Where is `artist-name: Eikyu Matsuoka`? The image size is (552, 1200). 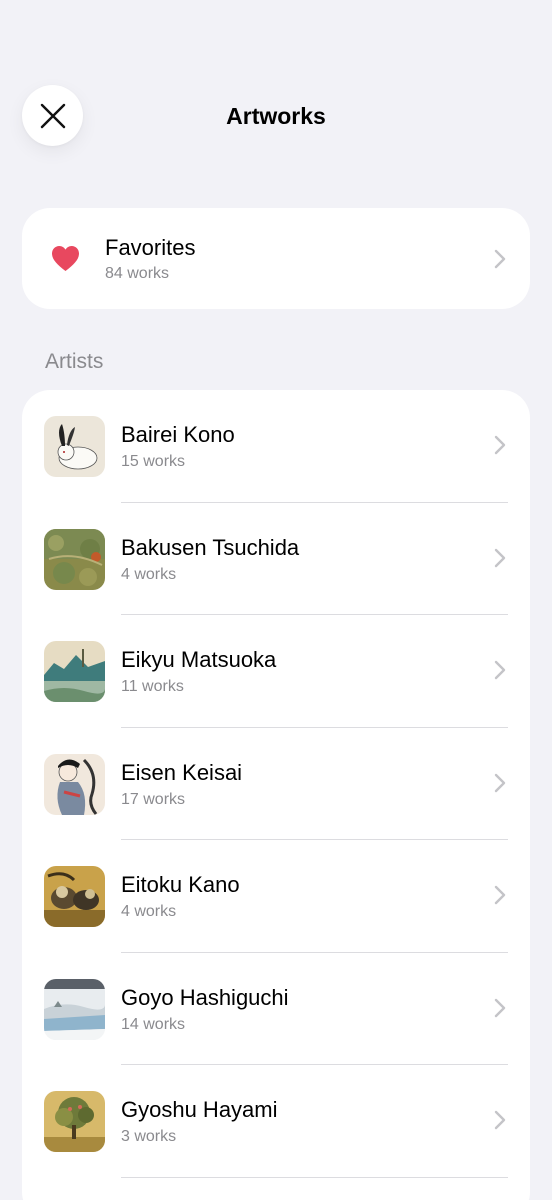 artist-name: Eikyu Matsuoka is located at coordinates (199, 659).